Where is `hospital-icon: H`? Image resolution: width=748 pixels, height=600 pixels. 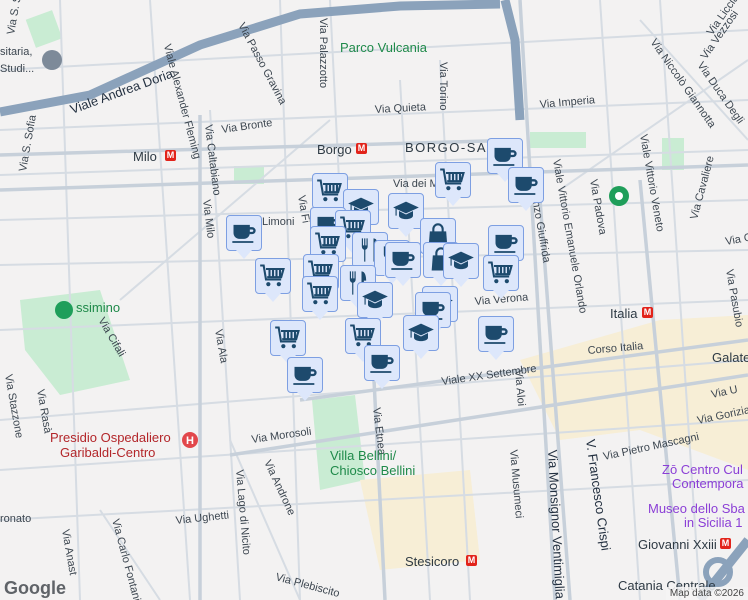 hospital-icon: H is located at coordinates (190, 440).